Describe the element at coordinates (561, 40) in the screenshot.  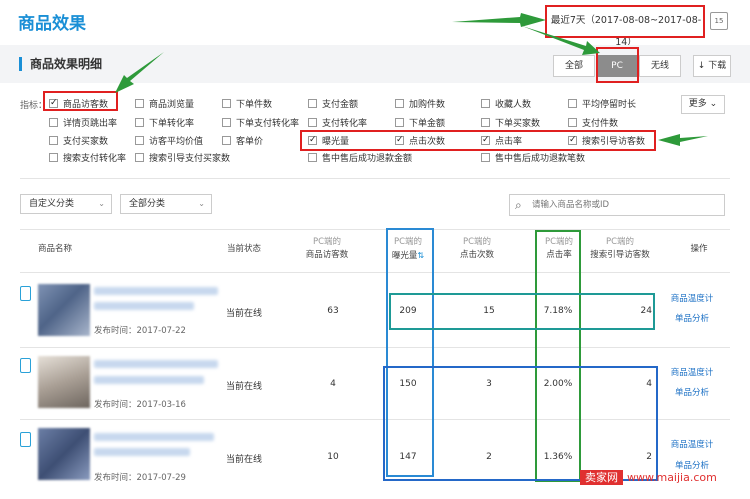
I see `arrow-pc` at that location.